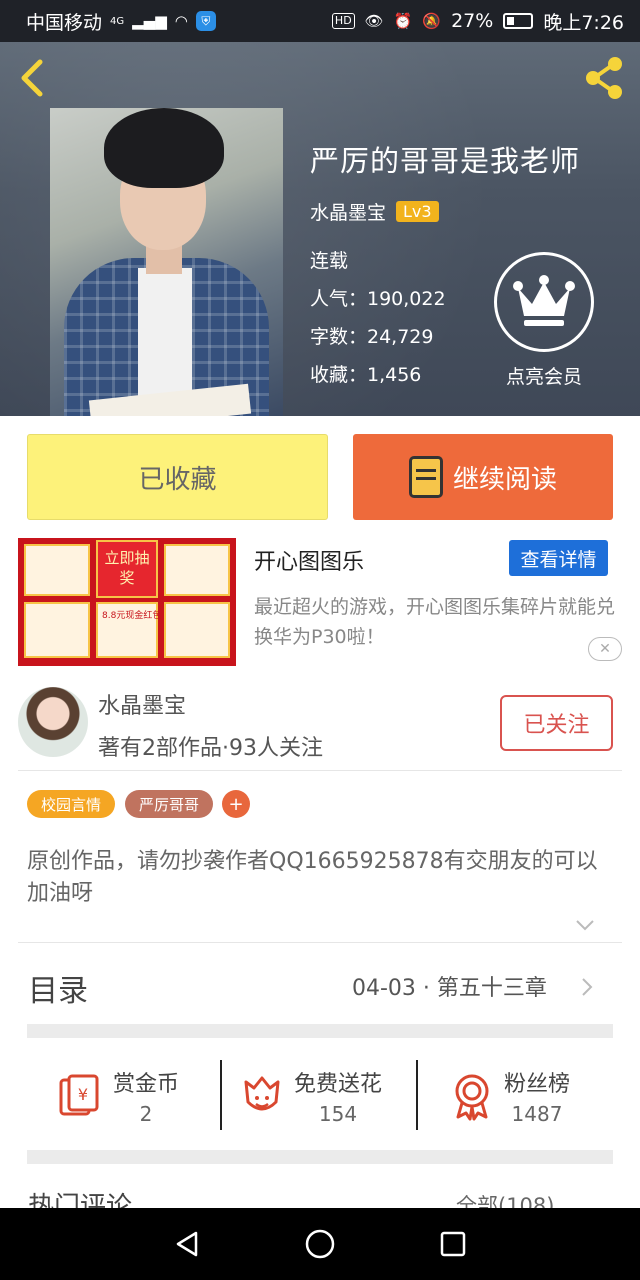 The width and height of the screenshot is (640, 1280). Describe the element at coordinates (378, 299) in the screenshot. I see `book-popularity: 人气：190,022` at that location.